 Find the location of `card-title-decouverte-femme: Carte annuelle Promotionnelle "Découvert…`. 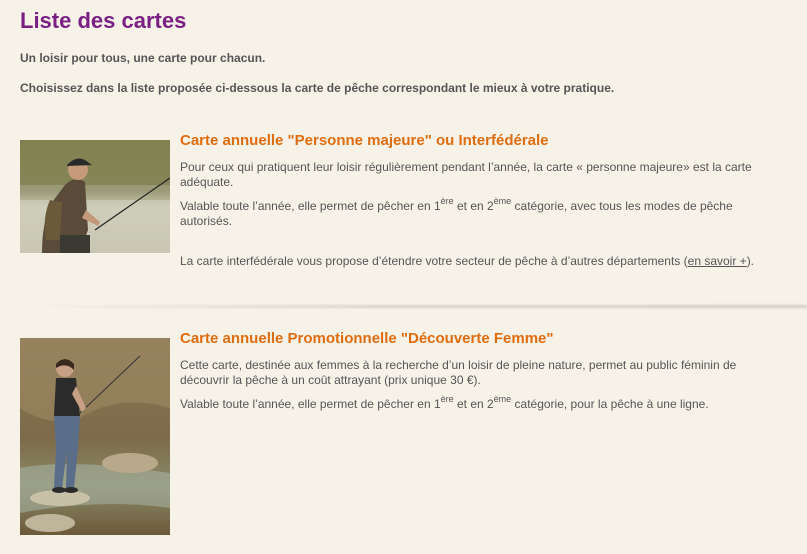

card-title-decouverte-femme: Carte annuelle Promotionnelle "Découvert… is located at coordinates (367, 338).